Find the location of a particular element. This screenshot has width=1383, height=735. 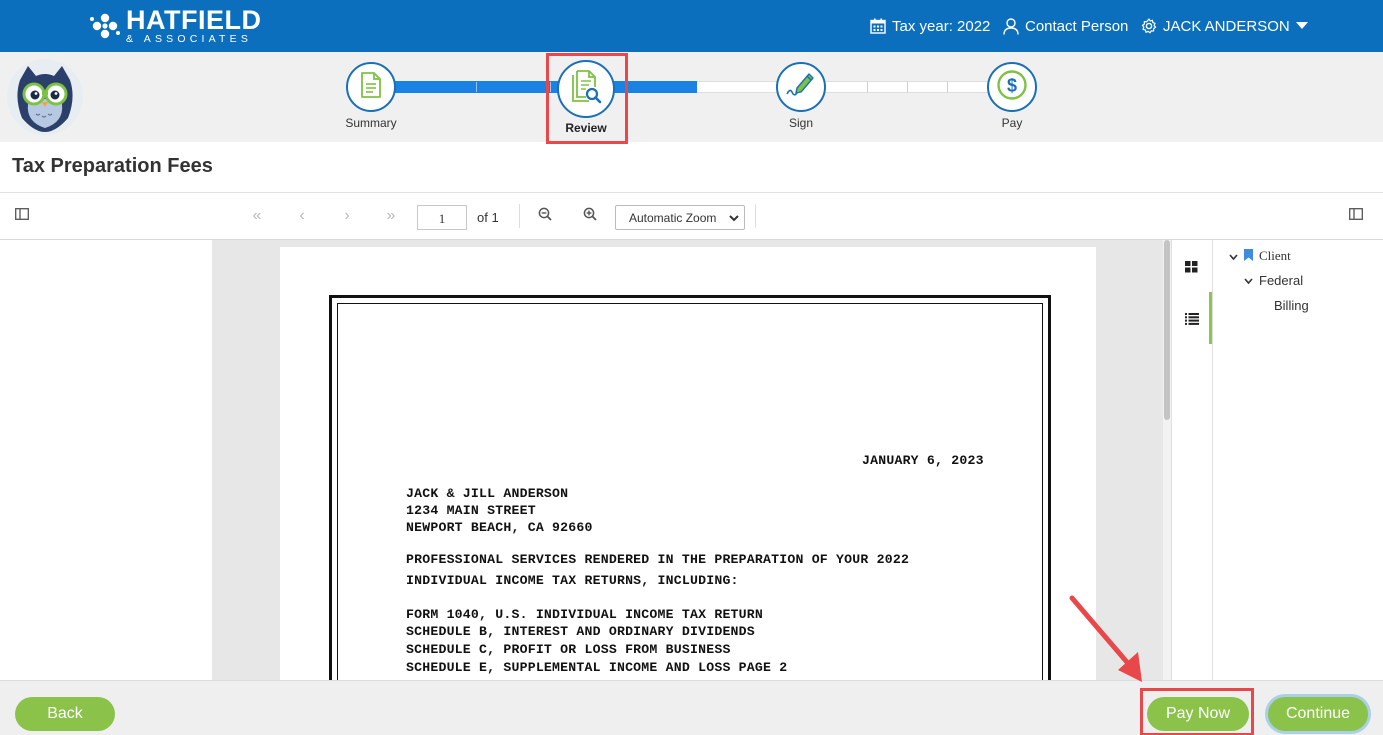

document-icon is located at coordinates (371, 87).